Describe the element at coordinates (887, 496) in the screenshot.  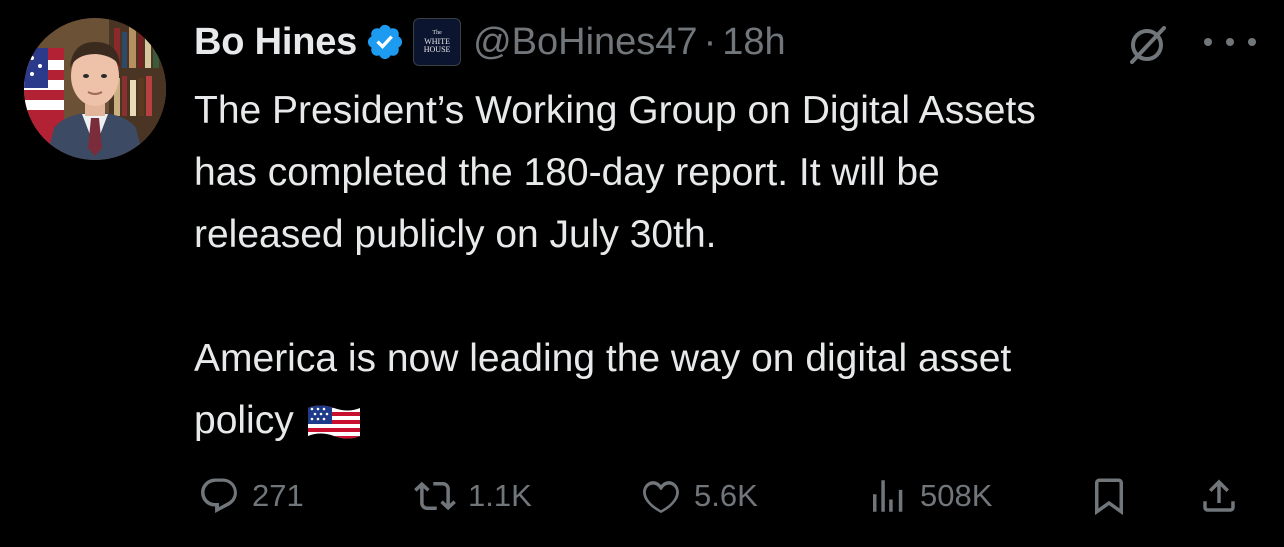
I see `views-icon` at that location.